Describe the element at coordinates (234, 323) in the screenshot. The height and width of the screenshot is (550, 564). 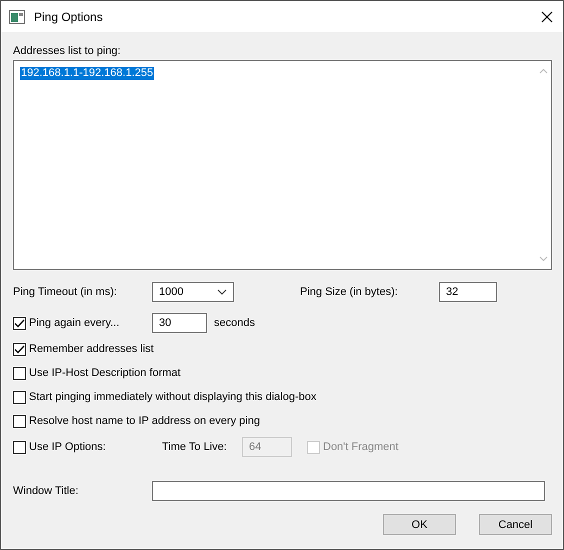
I see `seconds-label: seconds` at that location.